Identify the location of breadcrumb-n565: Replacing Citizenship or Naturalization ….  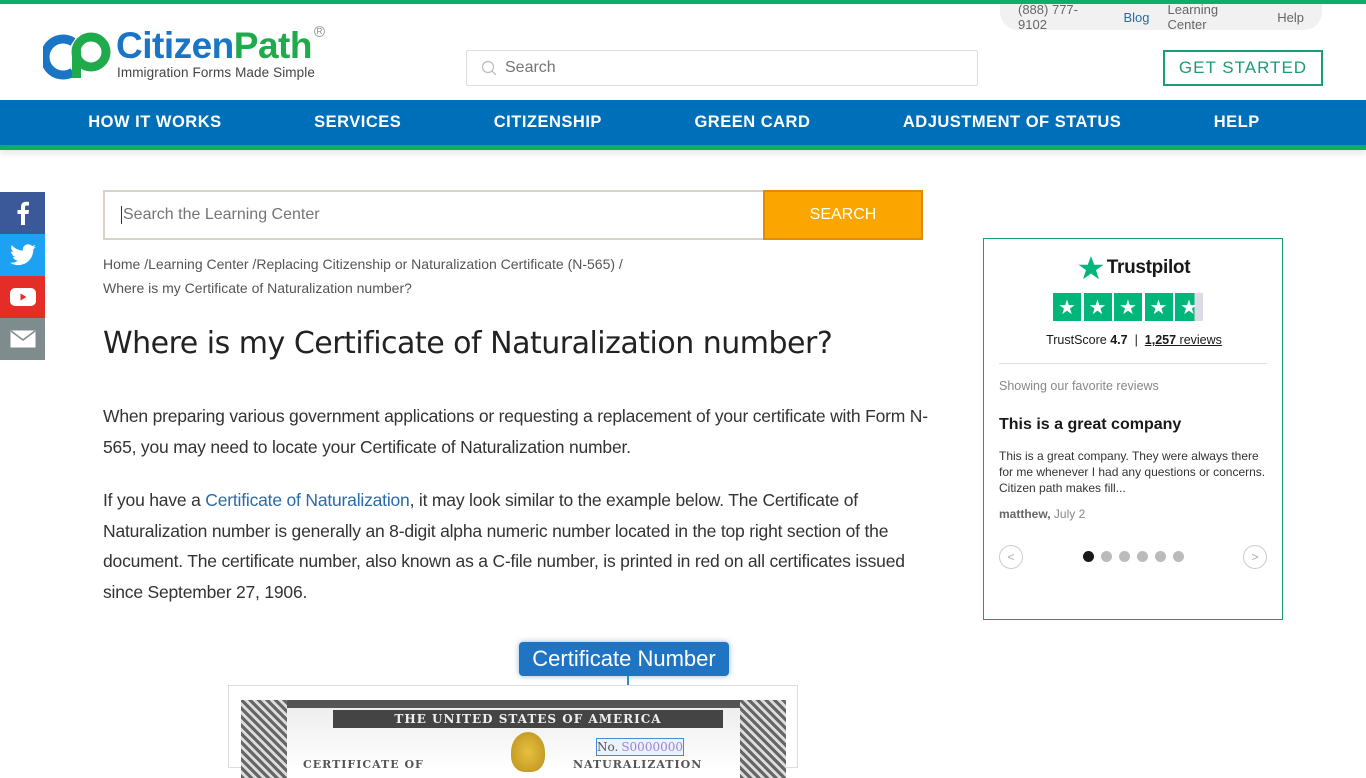
(435, 264).